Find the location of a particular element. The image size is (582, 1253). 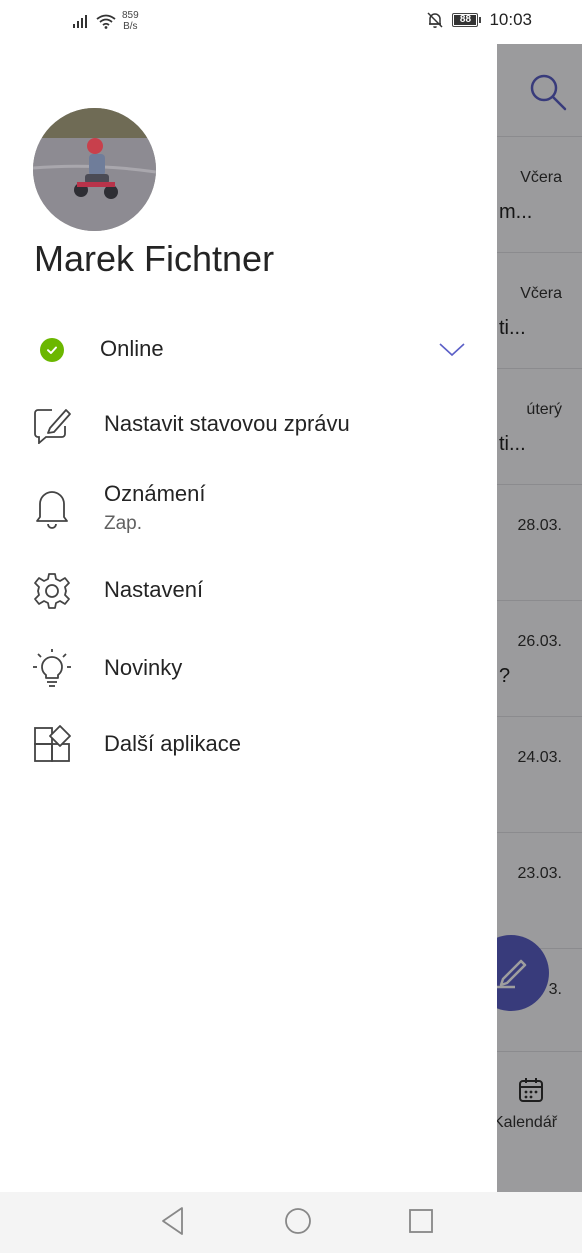

set-status-message-label: Nastavit stavovou zprávu is located at coordinates (227, 423).